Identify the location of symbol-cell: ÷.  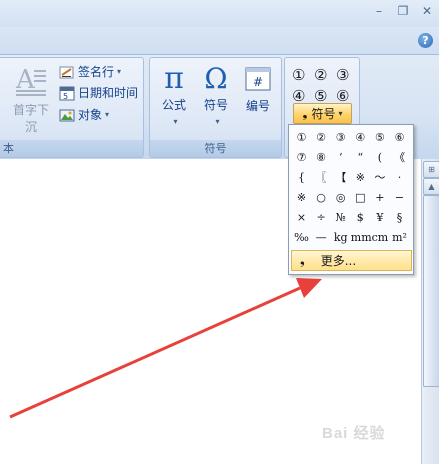
(321, 217).